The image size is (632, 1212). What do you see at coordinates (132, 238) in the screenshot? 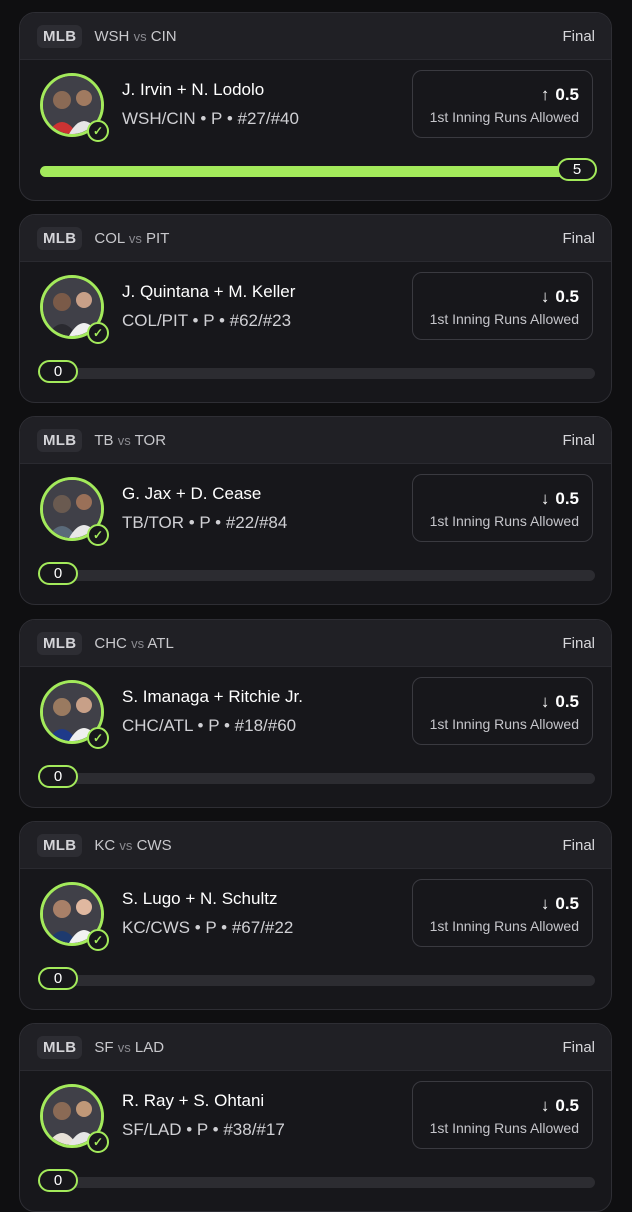
I see `matchup: COL vs PIT` at bounding box center [132, 238].